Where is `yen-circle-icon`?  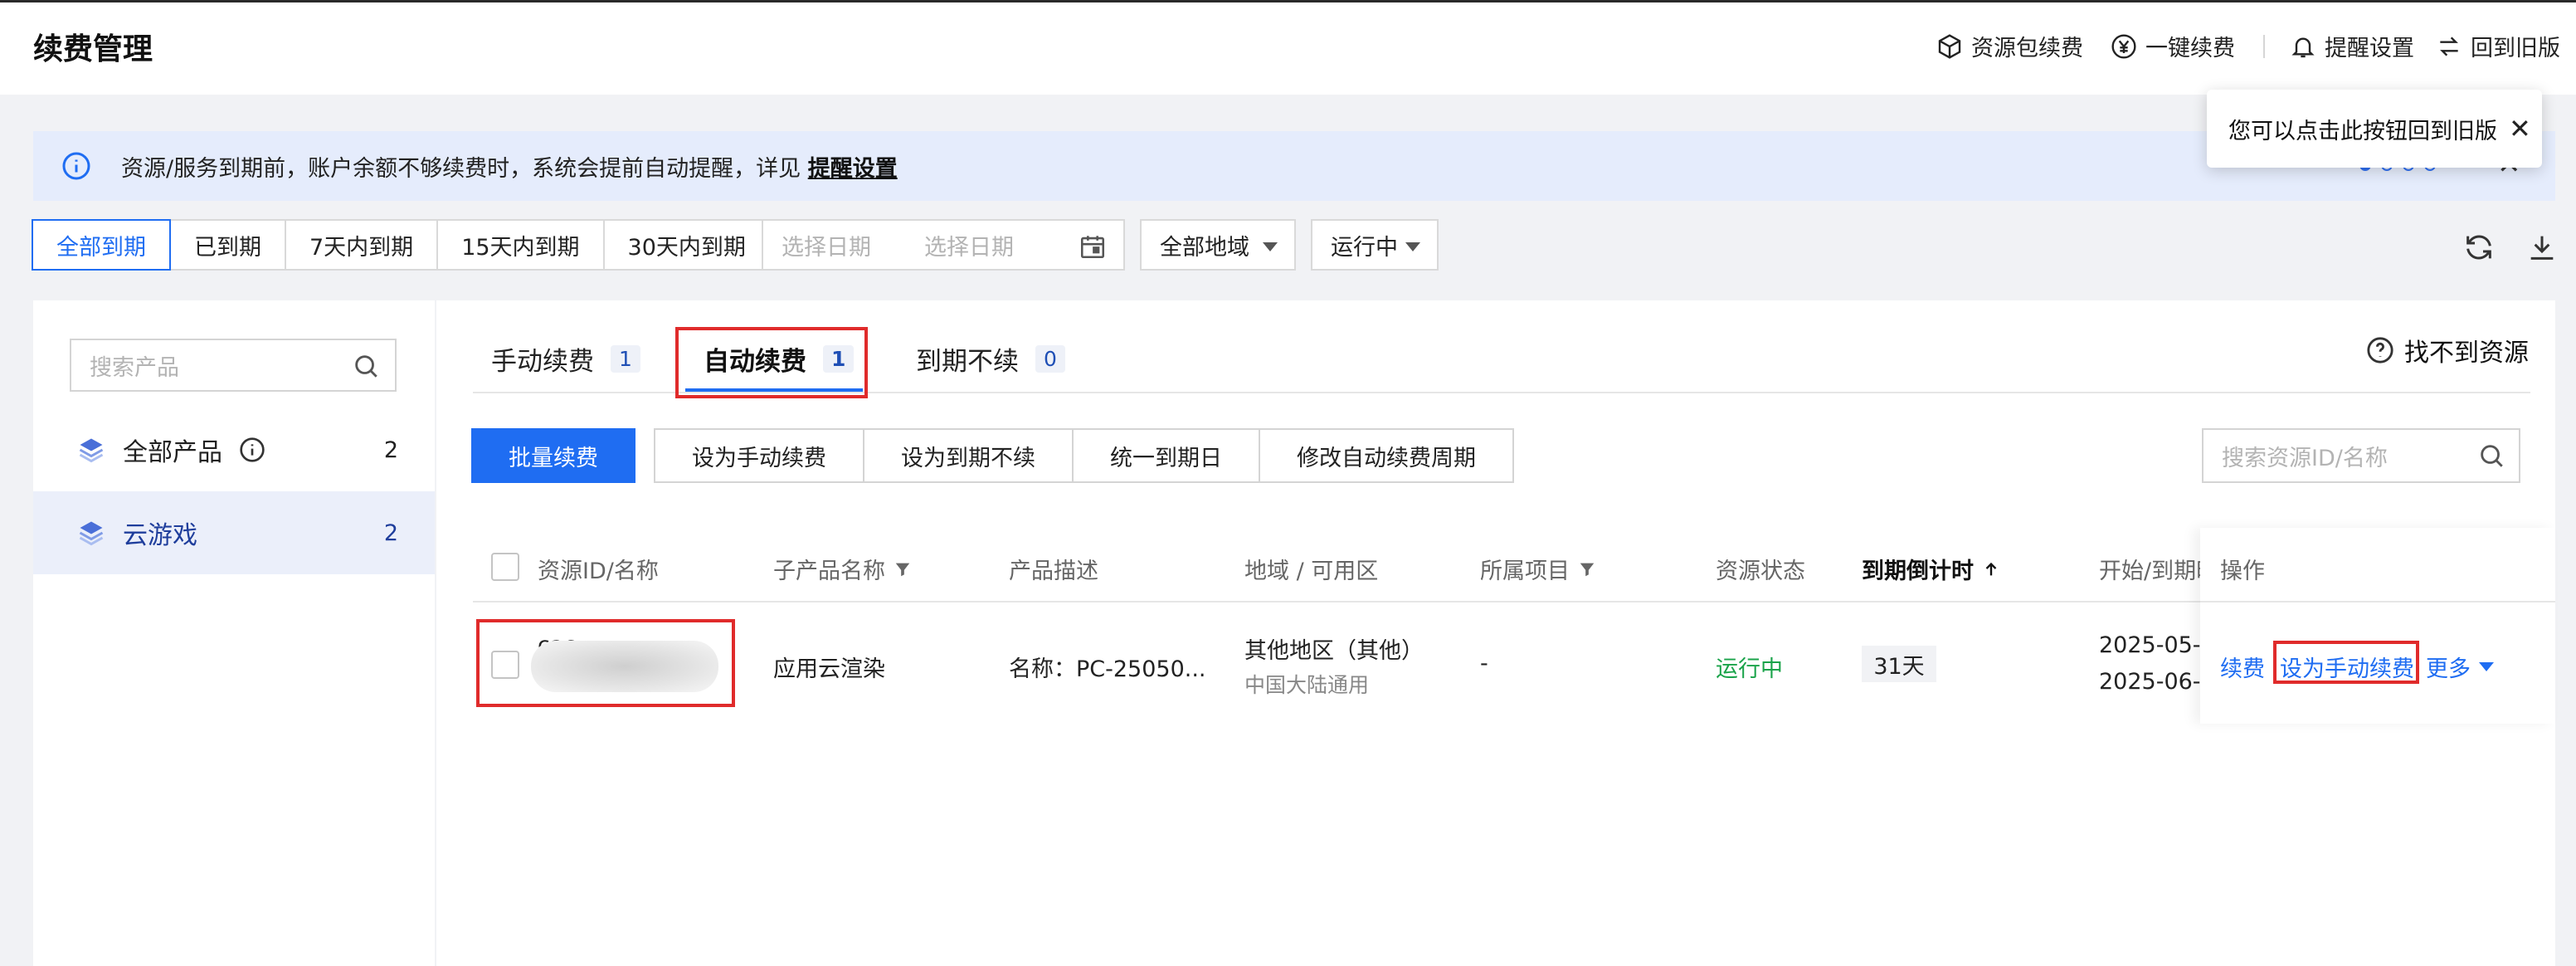
yen-circle-icon is located at coordinates (2123, 46).